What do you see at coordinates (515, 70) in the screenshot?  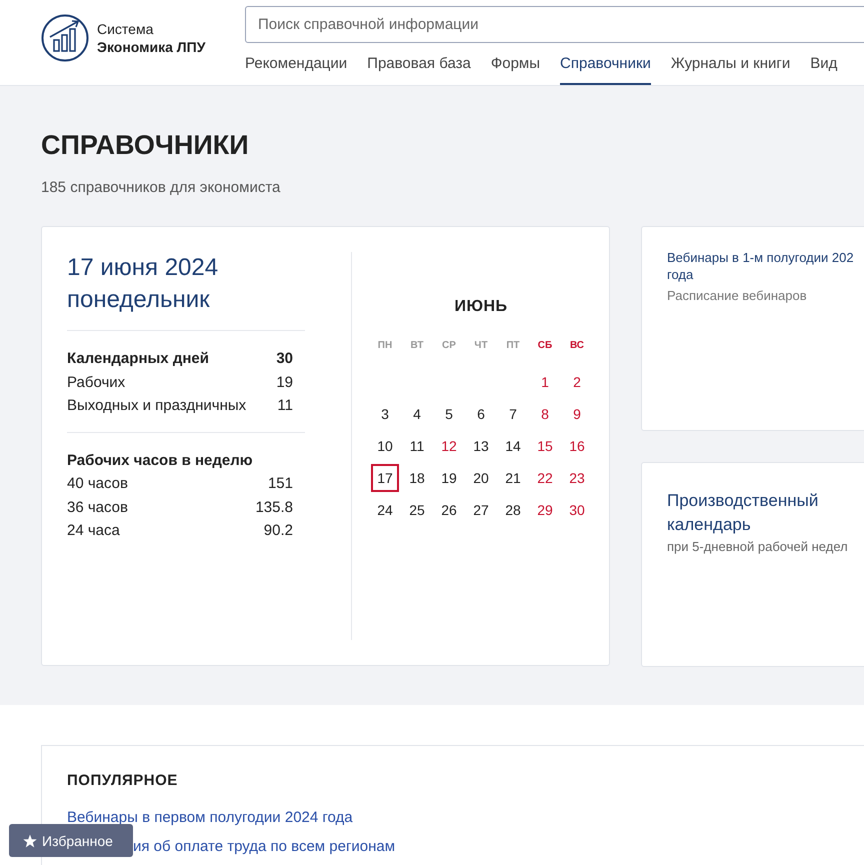 I see `nav-tab: Формы` at bounding box center [515, 70].